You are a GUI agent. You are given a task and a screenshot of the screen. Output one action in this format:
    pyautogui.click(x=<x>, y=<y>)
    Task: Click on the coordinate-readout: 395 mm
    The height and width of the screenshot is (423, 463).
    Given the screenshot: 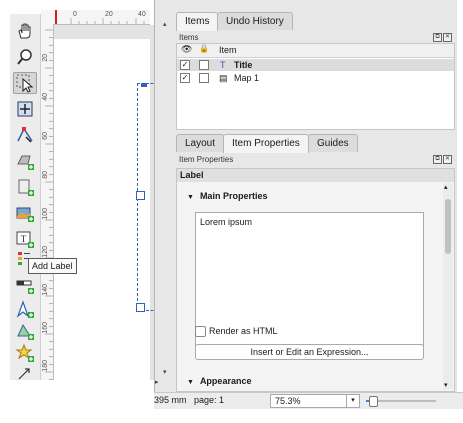 What is the action you would take?
    pyautogui.click(x=170, y=400)
    